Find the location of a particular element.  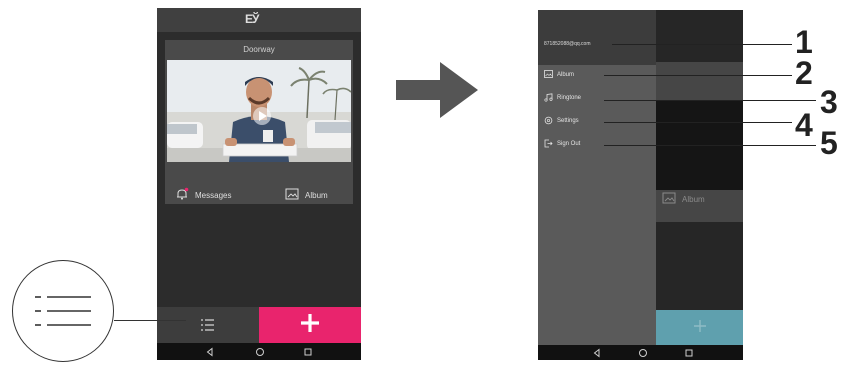

callout-number-2: 2 is located at coordinates (804, 73).